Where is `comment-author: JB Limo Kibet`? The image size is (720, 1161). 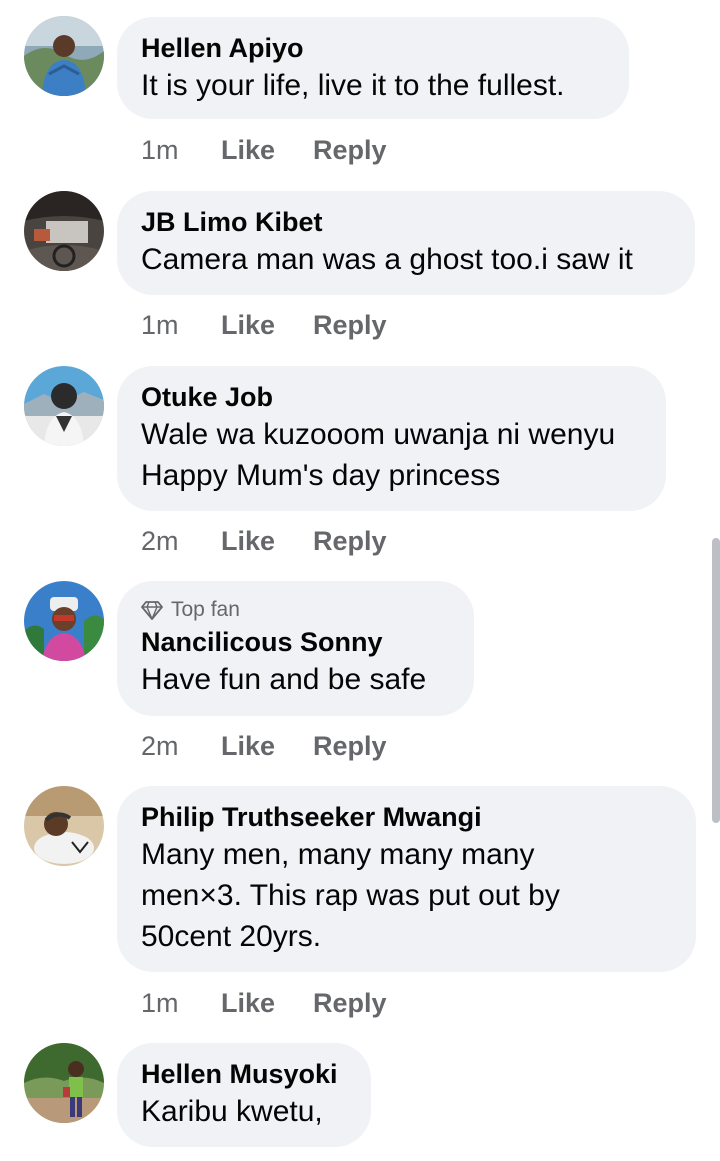 comment-author: JB Limo Kibet is located at coordinates (406, 222).